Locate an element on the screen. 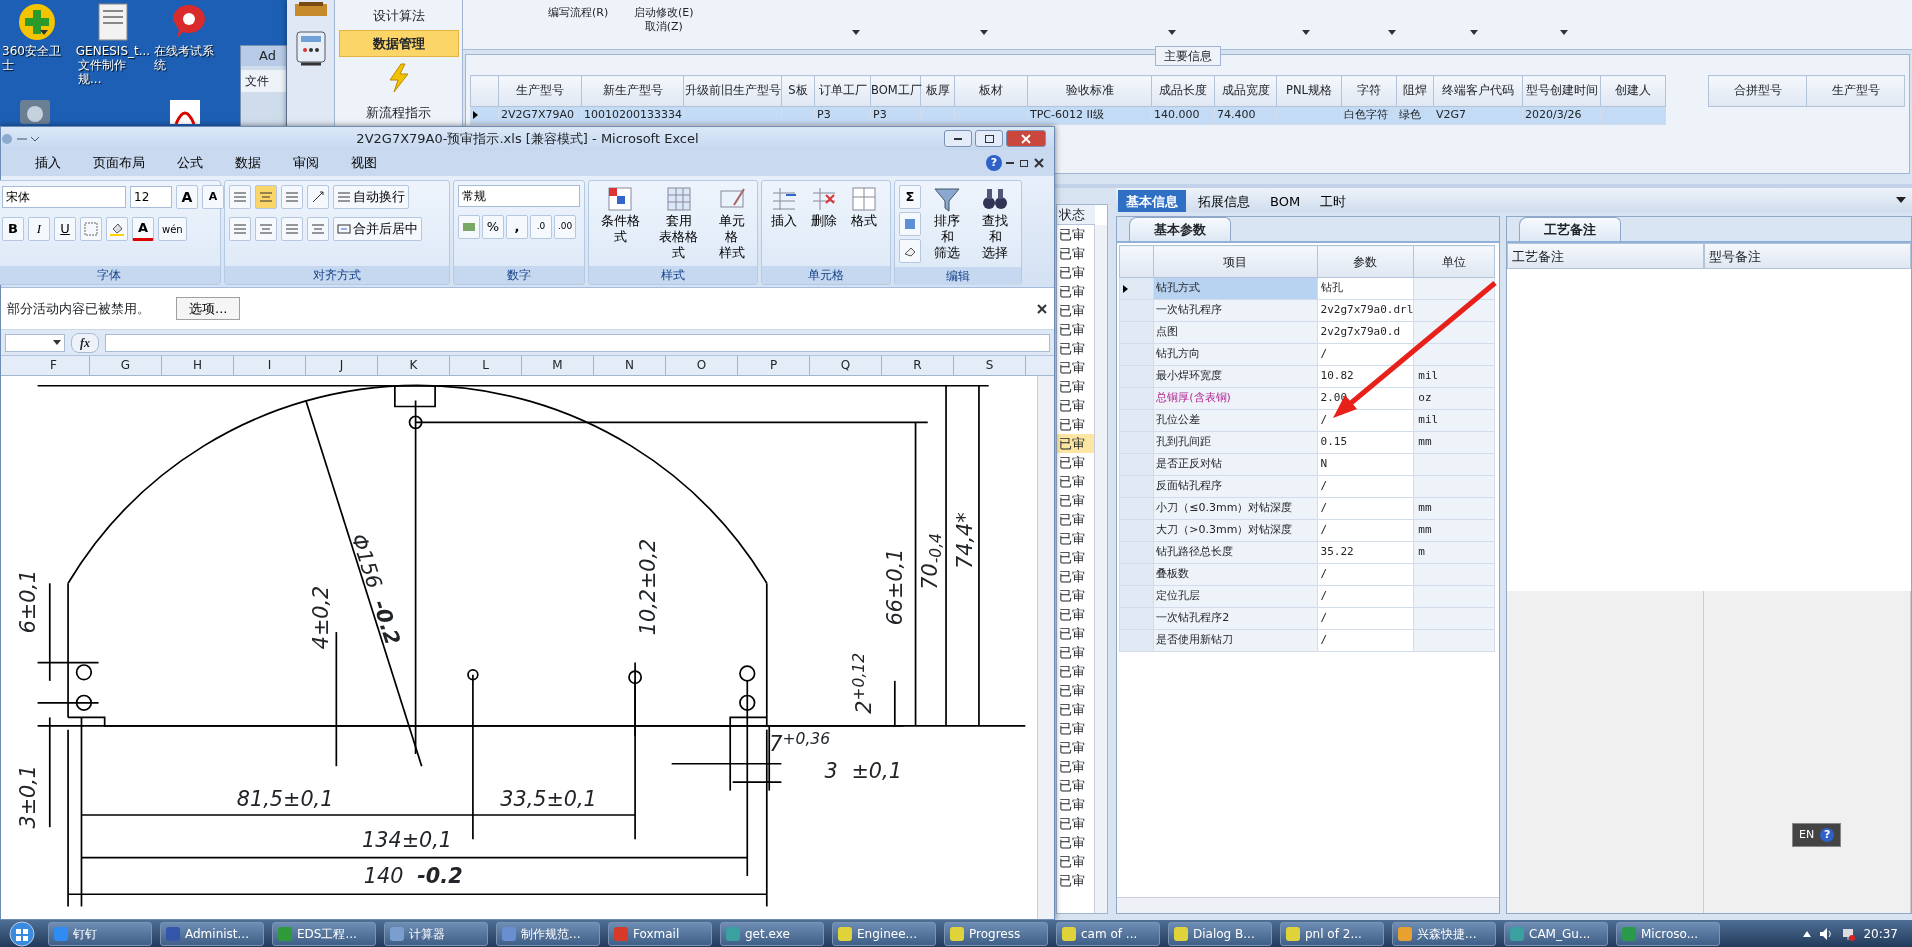 This screenshot has width=1912, height=947. maximize-button is located at coordinates (989, 138).